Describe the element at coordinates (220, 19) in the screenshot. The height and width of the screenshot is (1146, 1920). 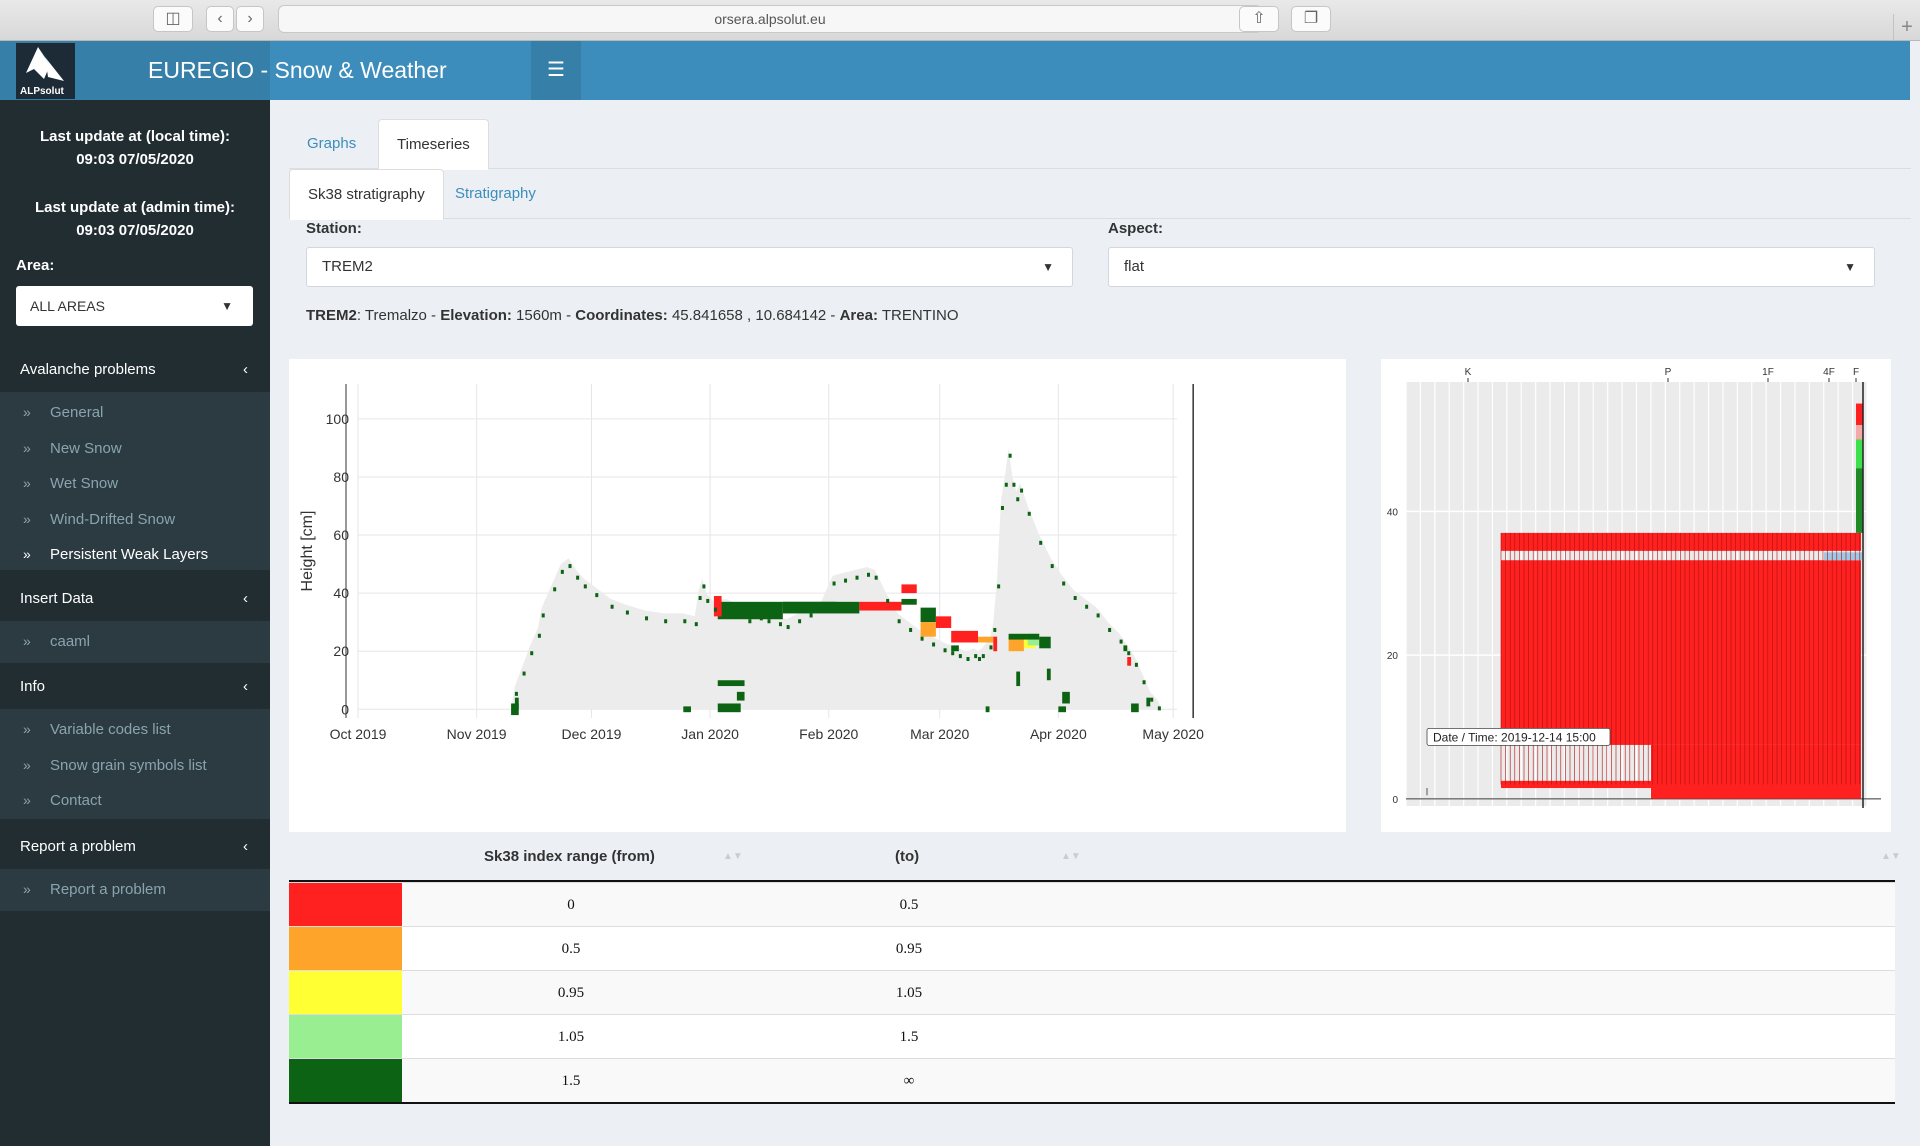
I see `back-icon: ‹` at that location.